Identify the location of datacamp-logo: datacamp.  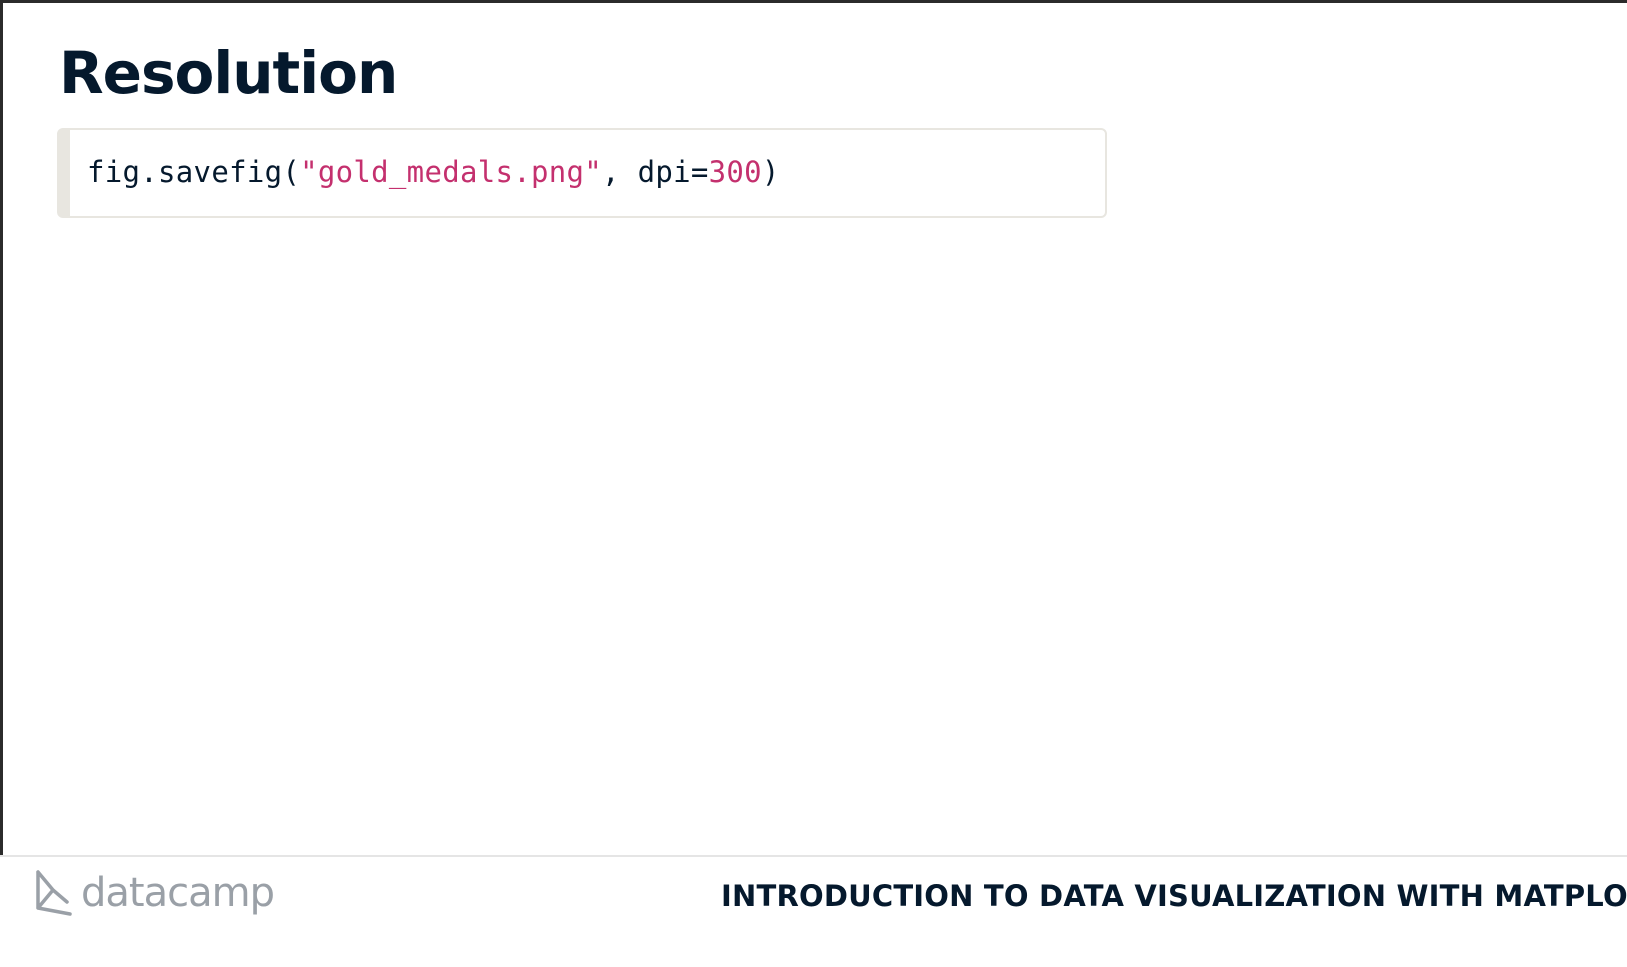
(154, 893).